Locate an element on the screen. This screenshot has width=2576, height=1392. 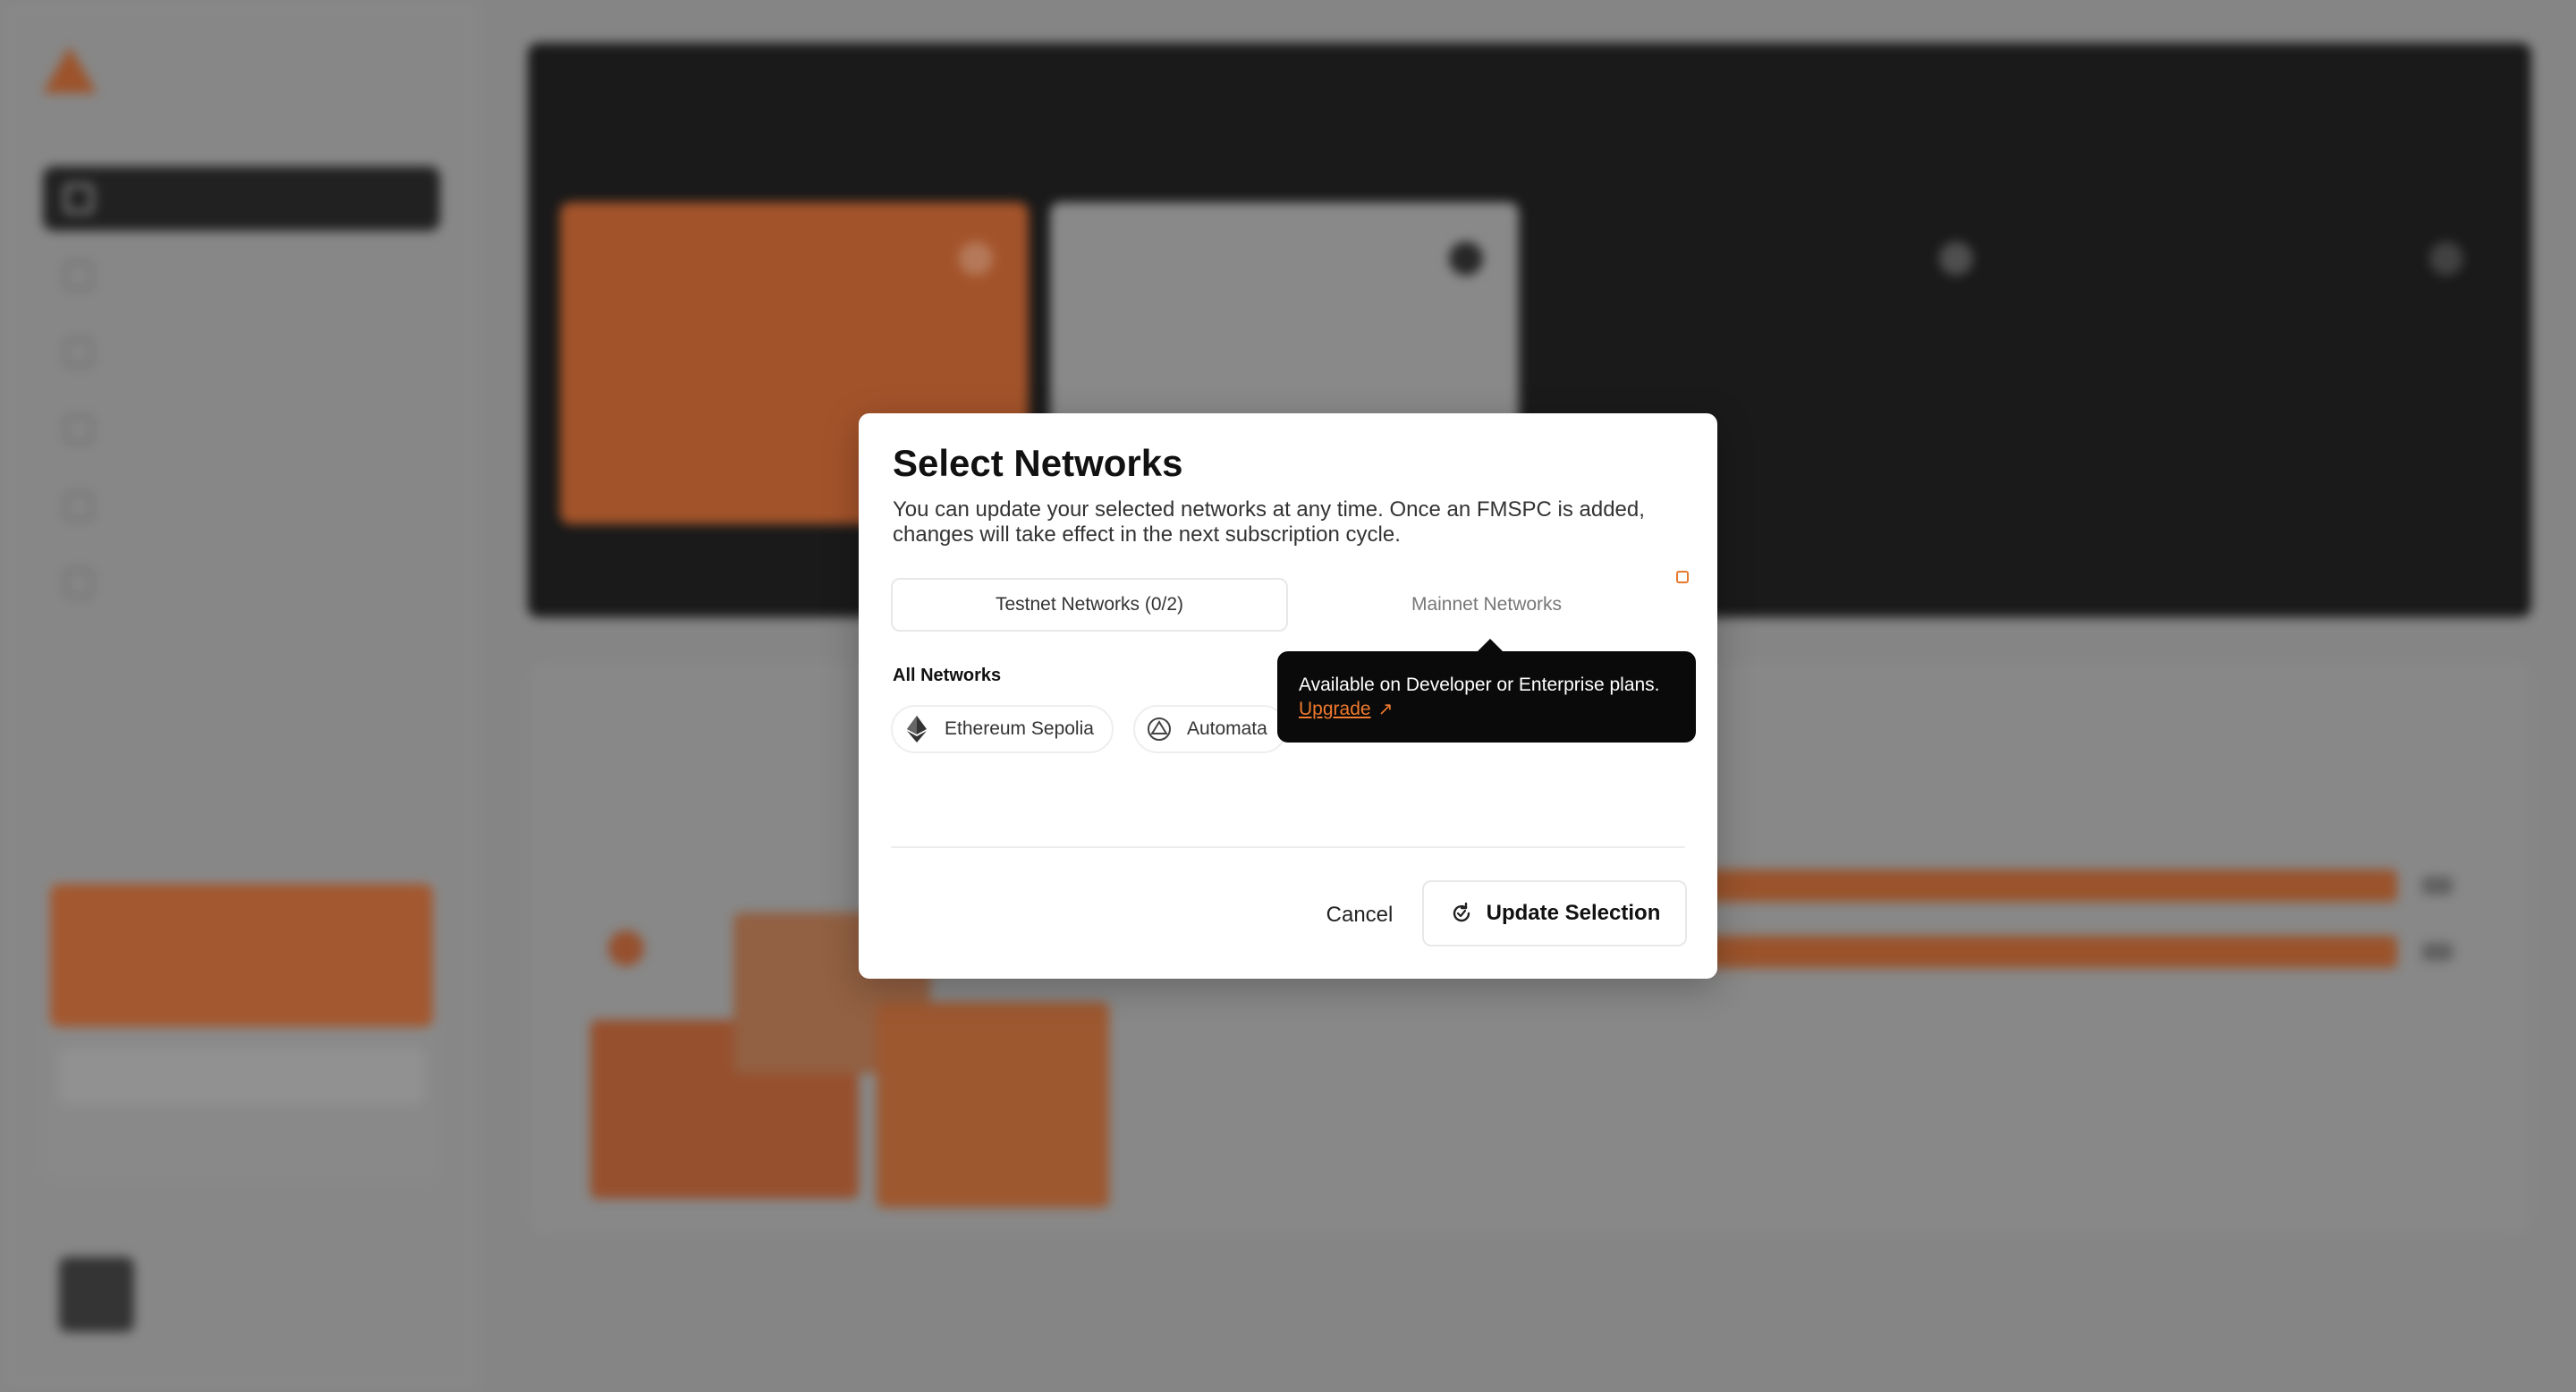
update-selection-label: Update Selection is located at coordinates (1573, 913).